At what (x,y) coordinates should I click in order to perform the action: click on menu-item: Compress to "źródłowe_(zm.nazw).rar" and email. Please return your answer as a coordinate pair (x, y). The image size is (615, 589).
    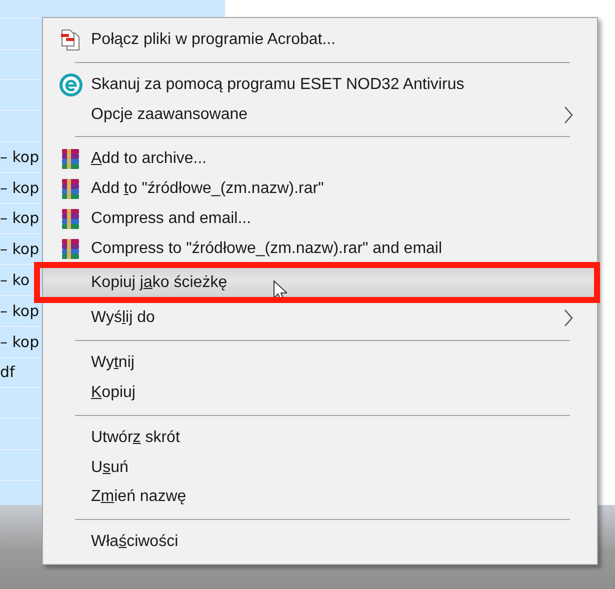
    Looking at the image, I should click on (320, 249).